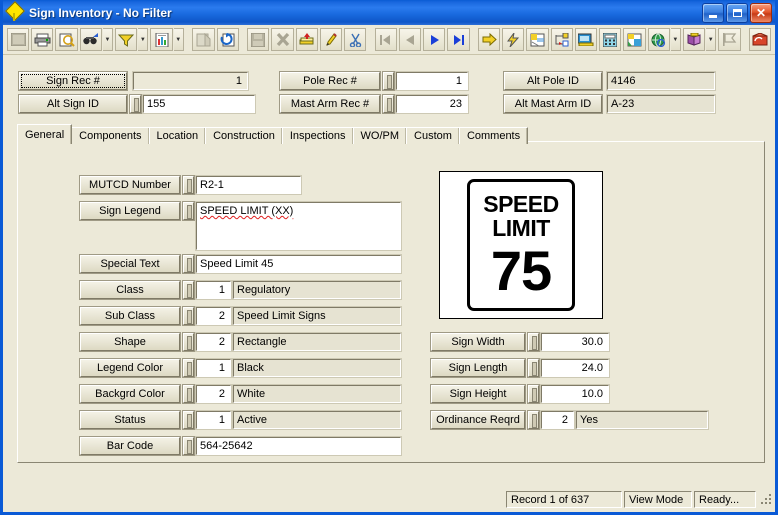 This screenshot has width=778, height=515. I want to click on pole-rec-number-value: 1, so click(432, 81).